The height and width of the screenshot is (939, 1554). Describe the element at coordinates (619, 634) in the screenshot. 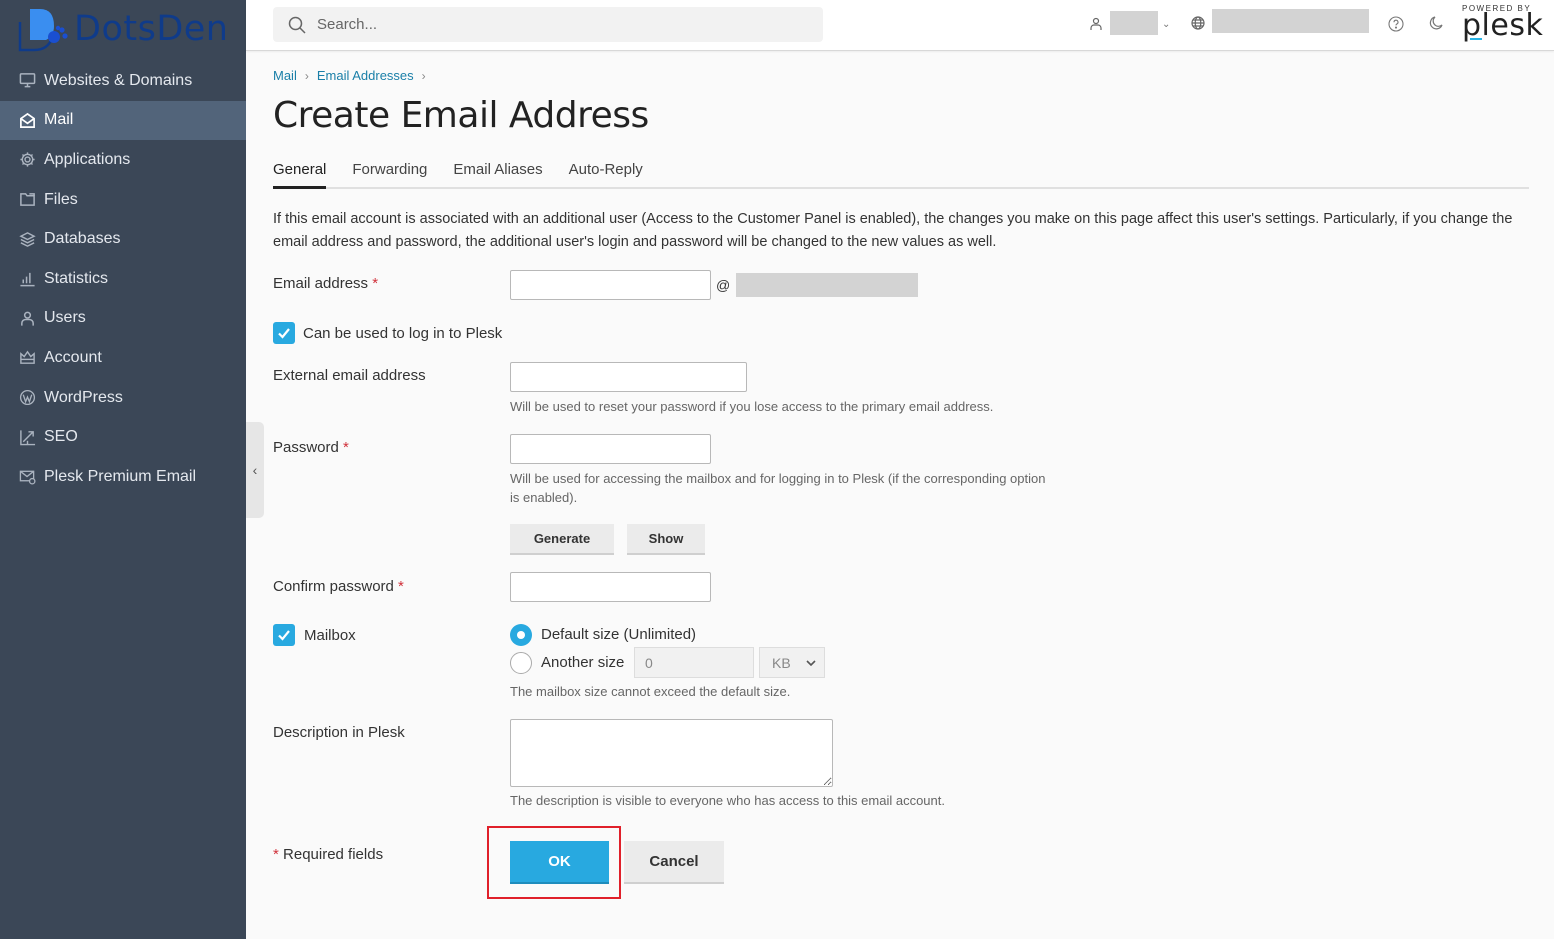

I see `default-size-label: Default size (Unlimited)` at that location.